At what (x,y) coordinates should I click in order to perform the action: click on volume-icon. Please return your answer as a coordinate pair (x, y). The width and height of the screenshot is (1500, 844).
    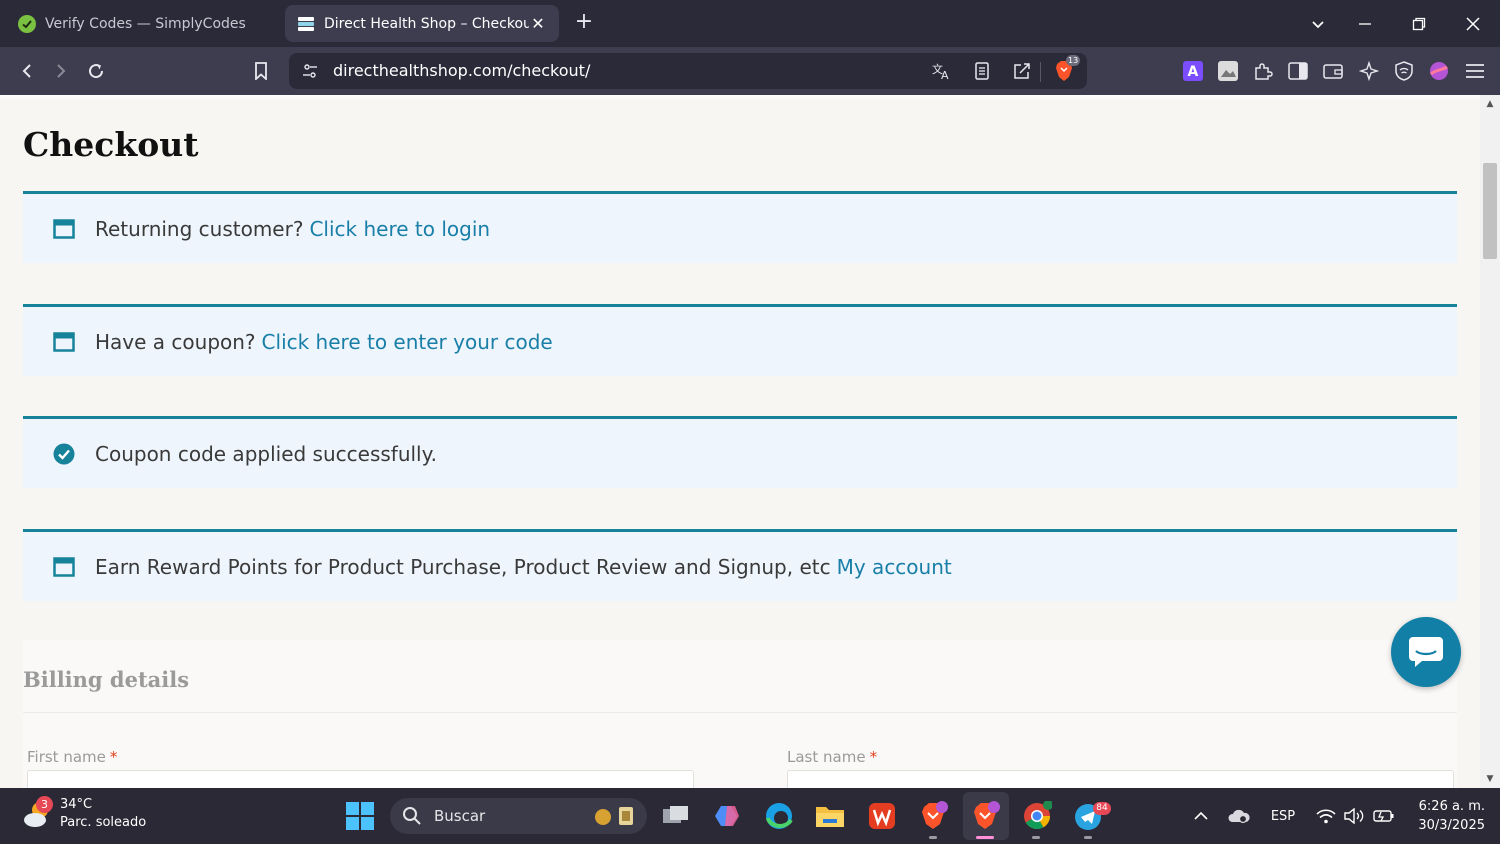
    Looking at the image, I should click on (1355, 816).